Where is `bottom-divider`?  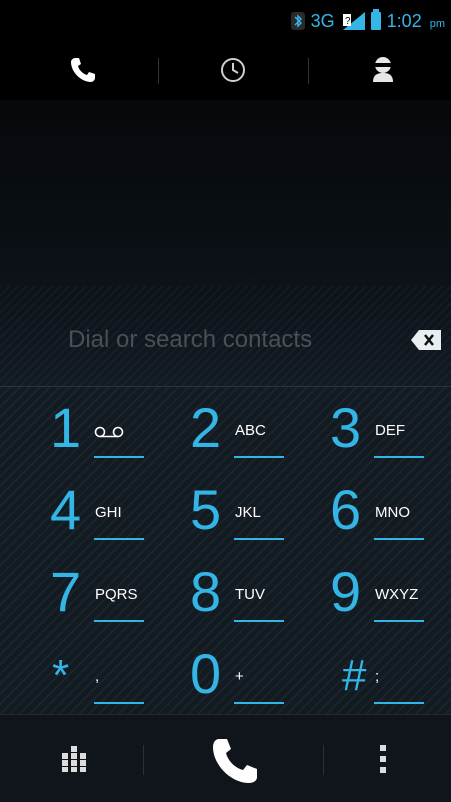
bottom-divider is located at coordinates (143, 760).